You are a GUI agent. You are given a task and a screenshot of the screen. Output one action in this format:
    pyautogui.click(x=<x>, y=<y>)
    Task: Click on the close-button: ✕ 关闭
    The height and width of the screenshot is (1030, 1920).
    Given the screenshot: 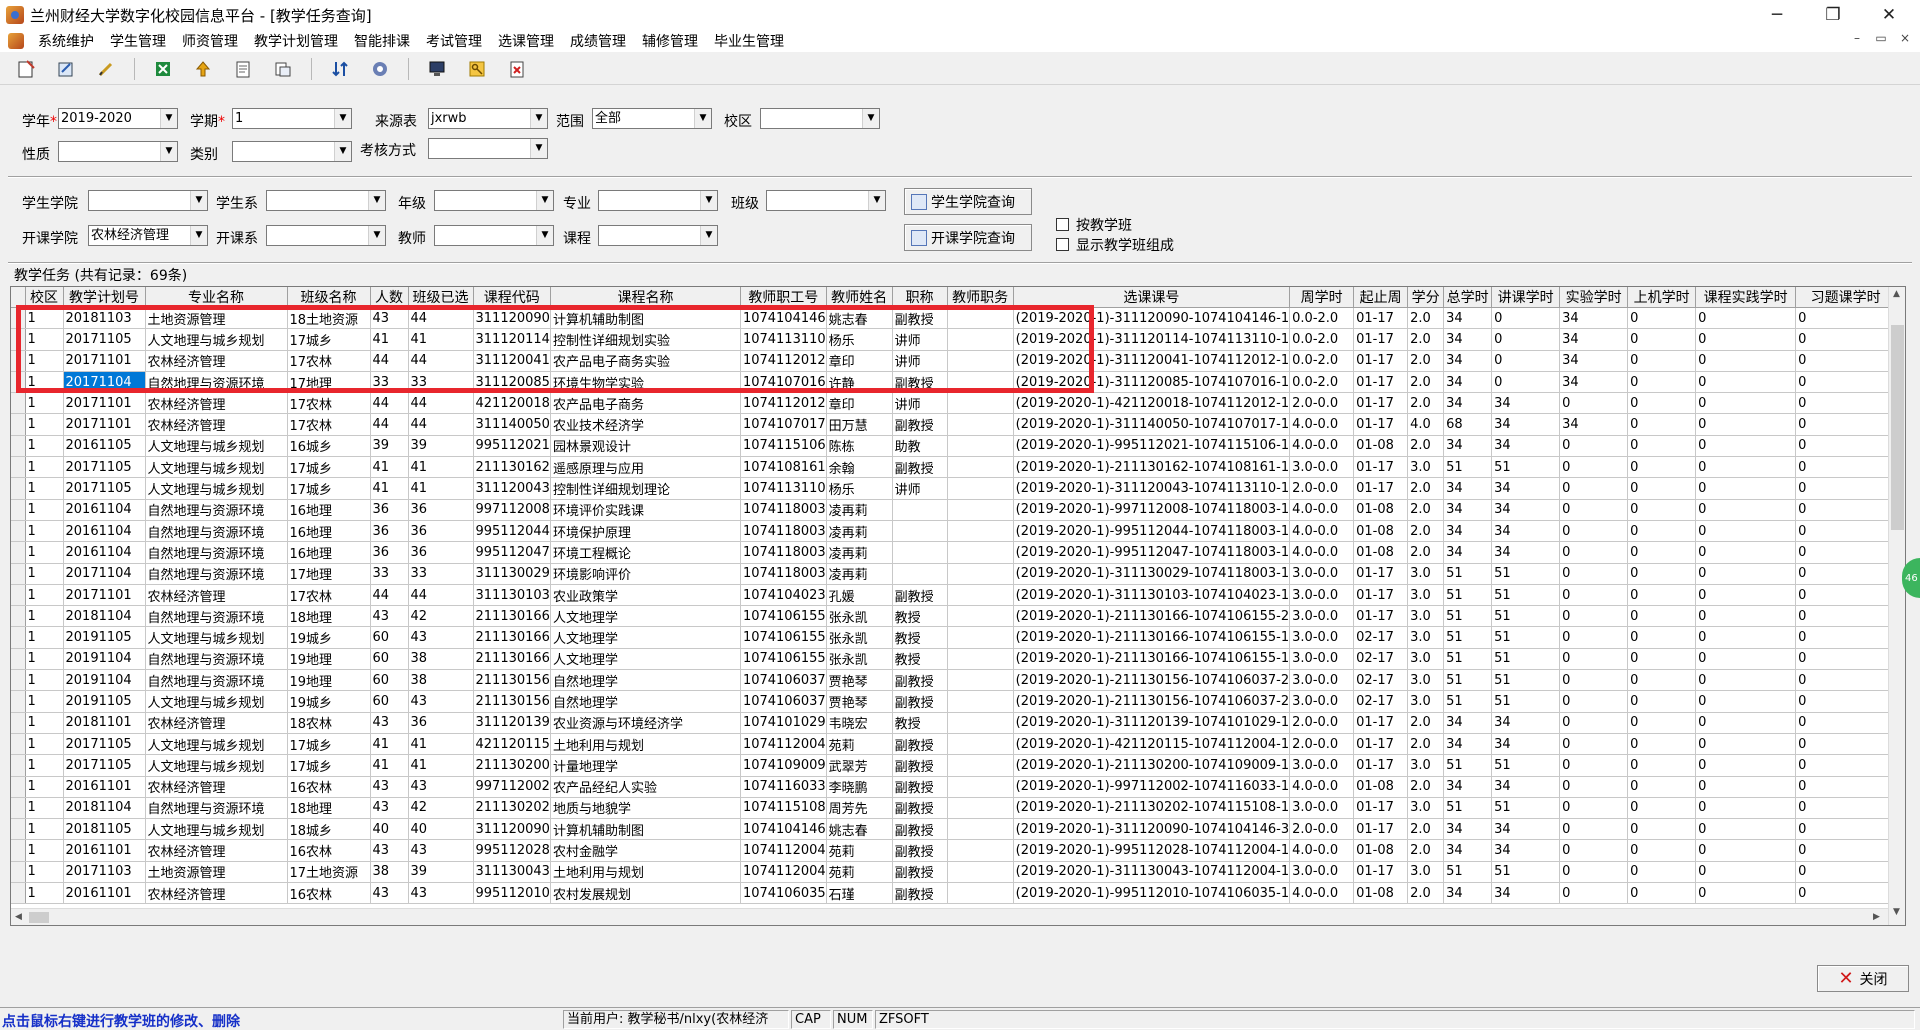 What is the action you would take?
    pyautogui.click(x=1863, y=978)
    